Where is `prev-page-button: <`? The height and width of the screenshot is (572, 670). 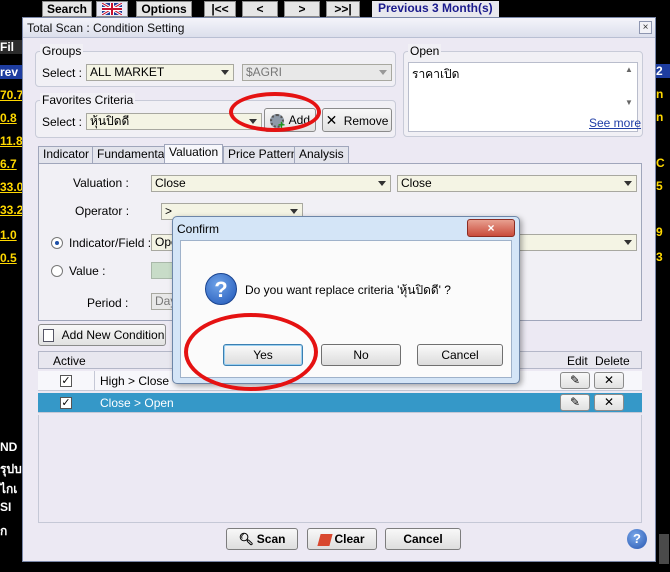 prev-page-button: < is located at coordinates (260, 9).